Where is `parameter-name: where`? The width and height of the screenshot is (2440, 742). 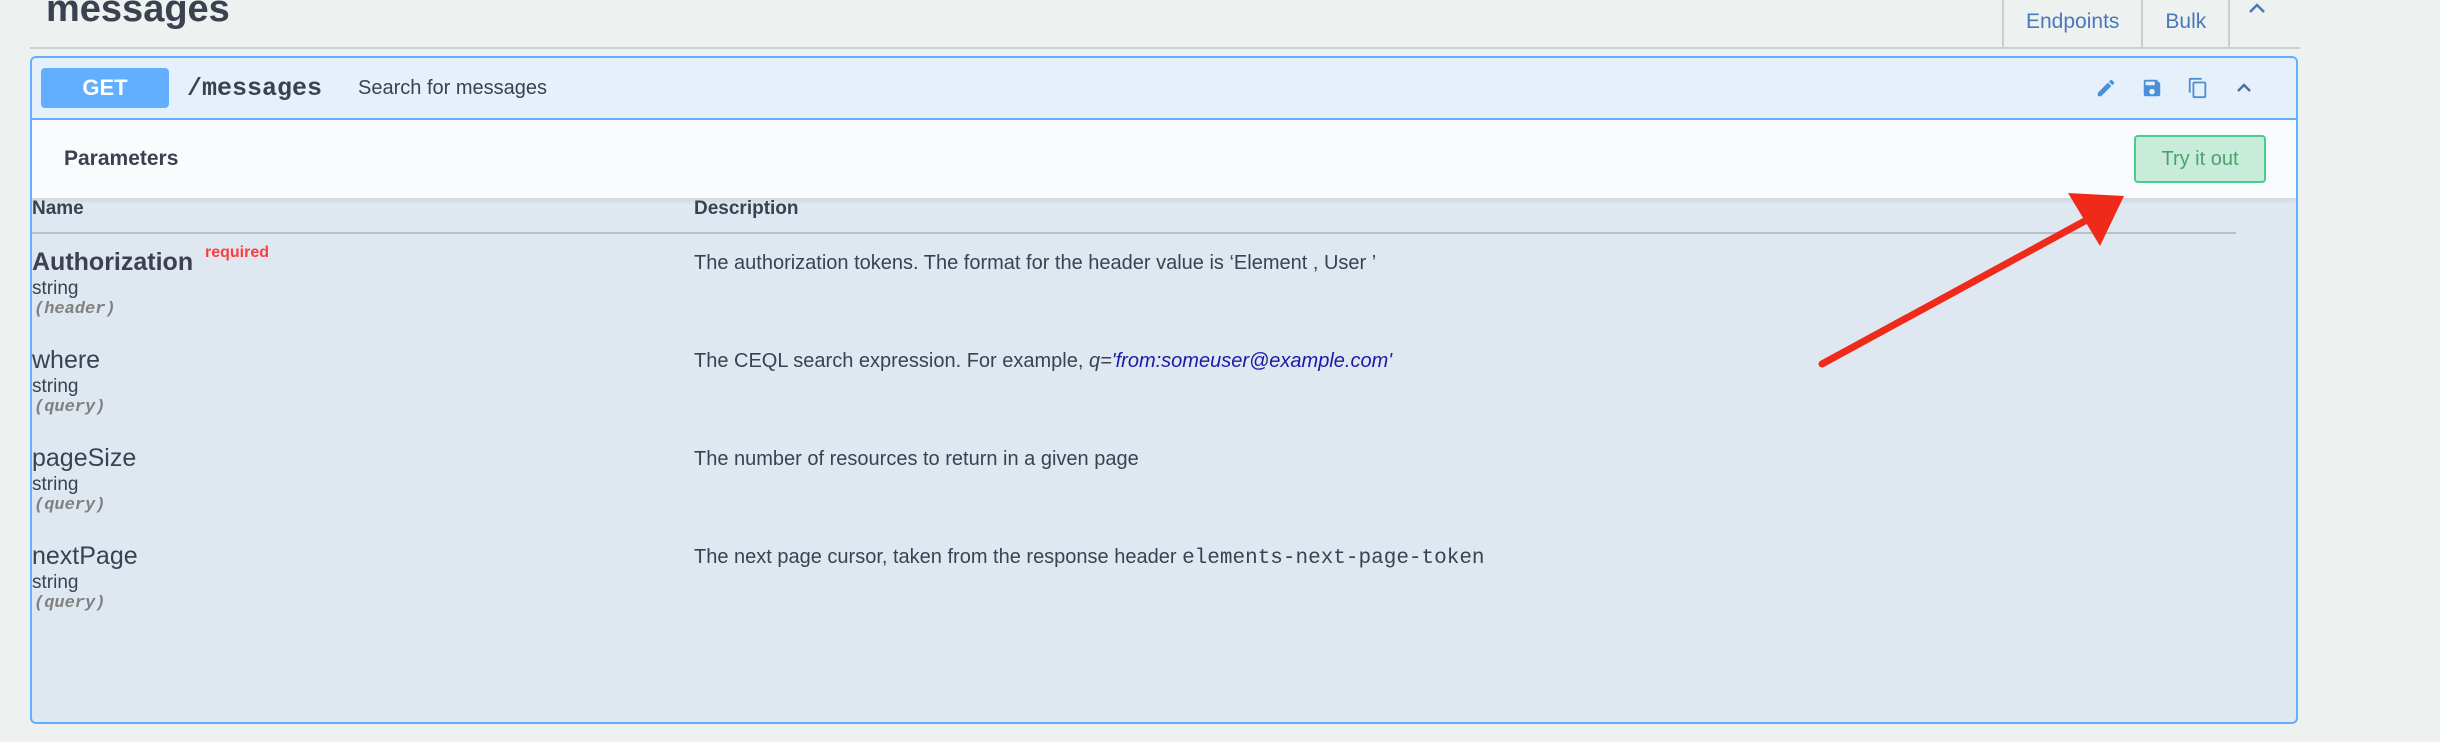 parameter-name: where is located at coordinates (66, 360).